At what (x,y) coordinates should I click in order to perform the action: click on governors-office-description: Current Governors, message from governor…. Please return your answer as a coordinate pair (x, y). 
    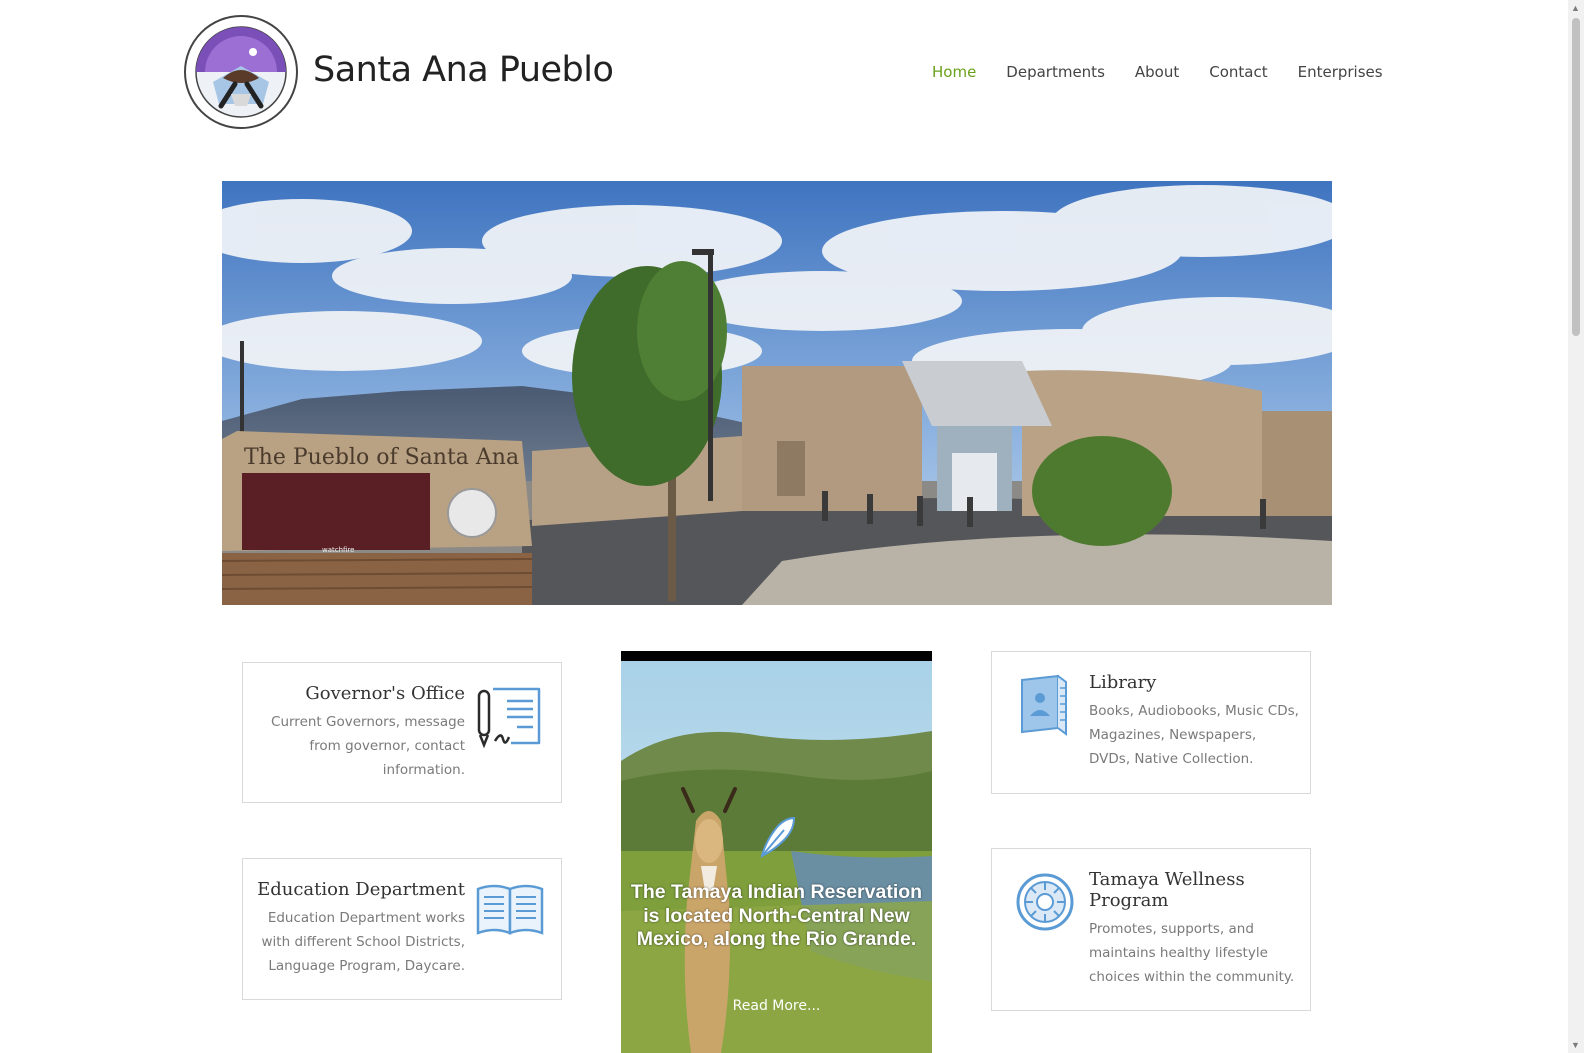
    Looking at the image, I should click on (368, 746).